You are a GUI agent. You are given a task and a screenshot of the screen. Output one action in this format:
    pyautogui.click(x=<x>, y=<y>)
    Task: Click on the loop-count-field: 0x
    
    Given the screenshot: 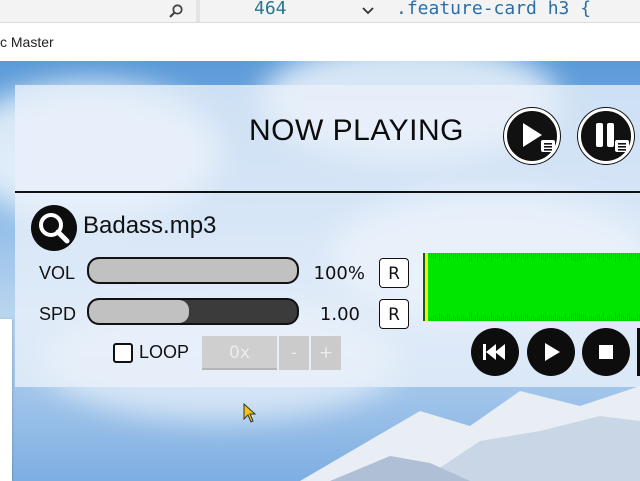 What is the action you would take?
    pyautogui.click(x=239, y=353)
    